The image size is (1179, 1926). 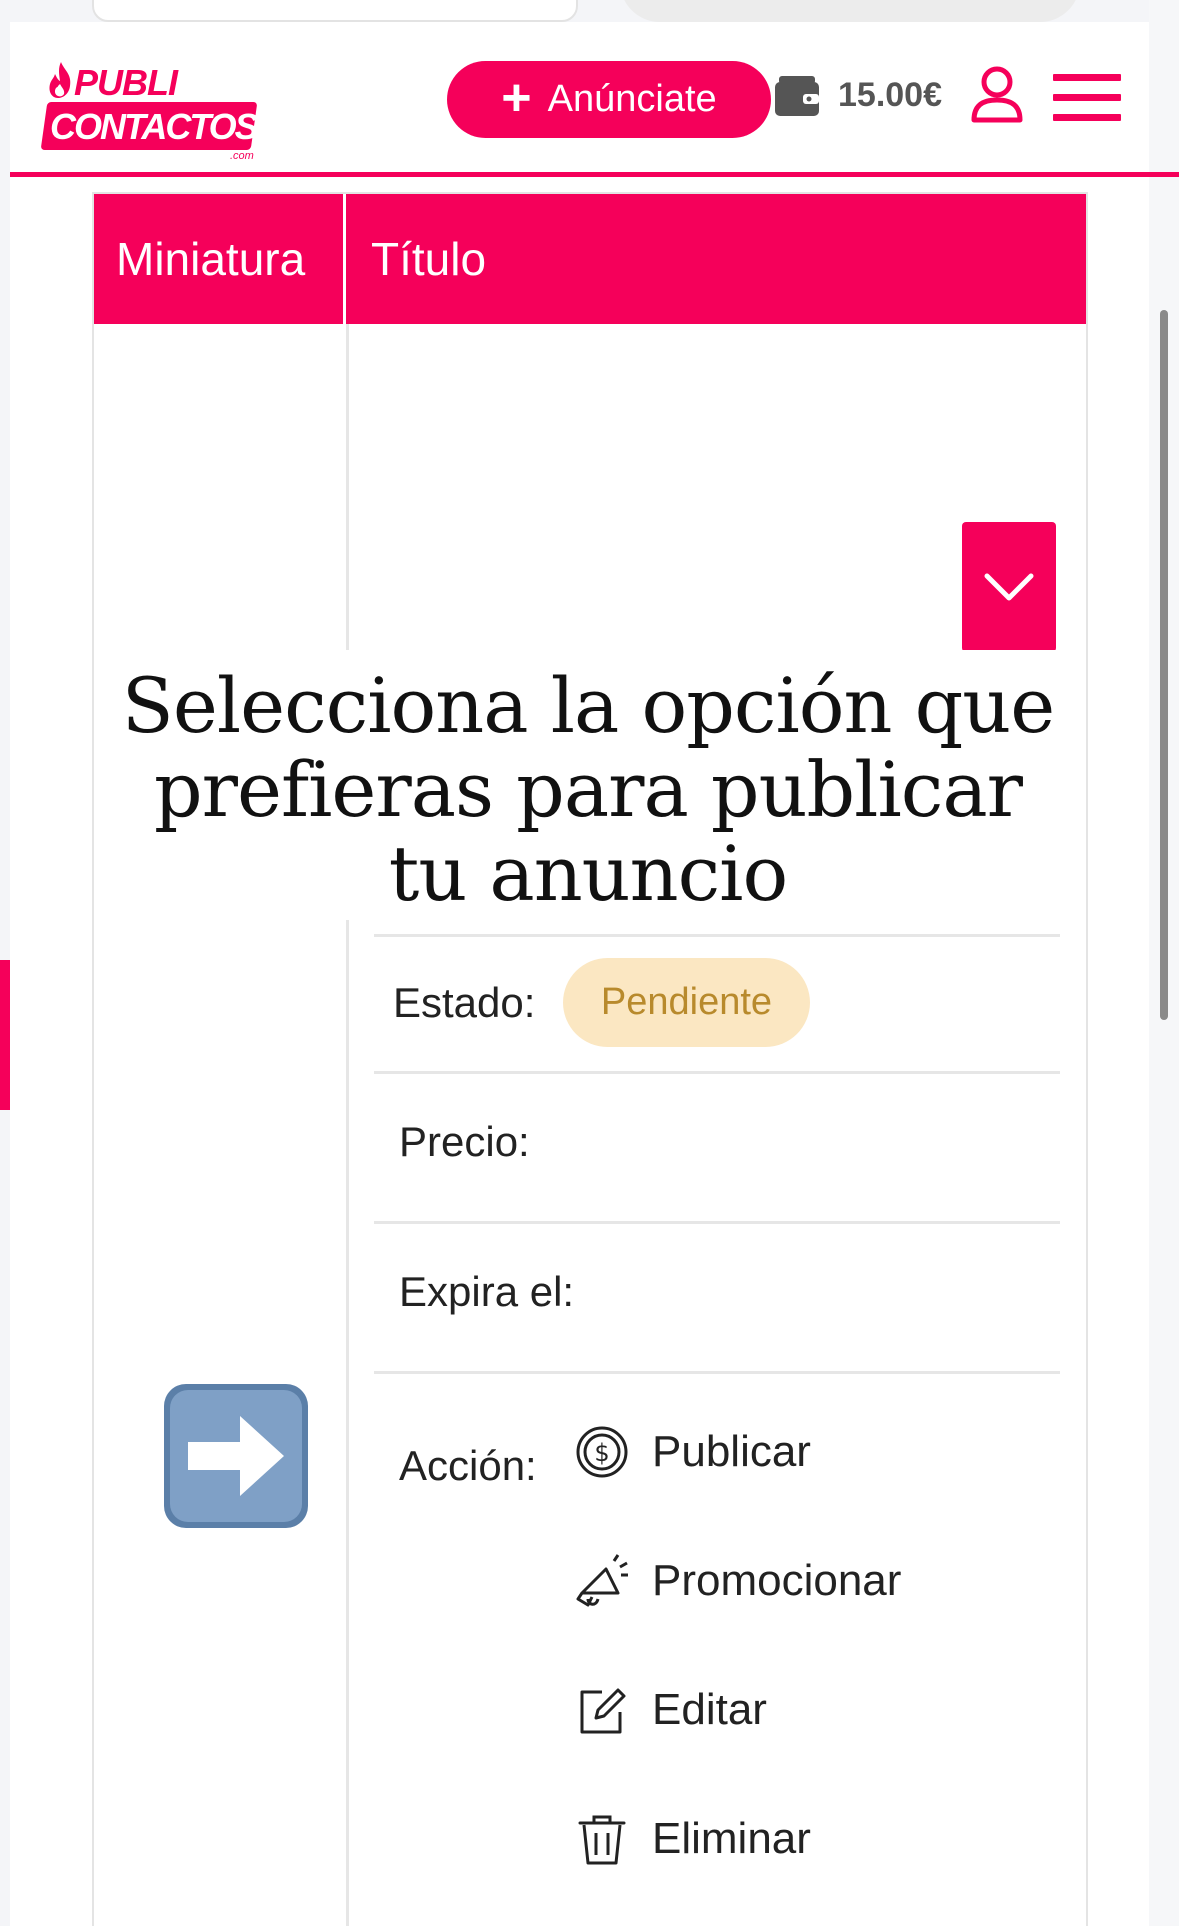 What do you see at coordinates (236, 1456) in the screenshot?
I see `right-arrow-emoji-icon` at bounding box center [236, 1456].